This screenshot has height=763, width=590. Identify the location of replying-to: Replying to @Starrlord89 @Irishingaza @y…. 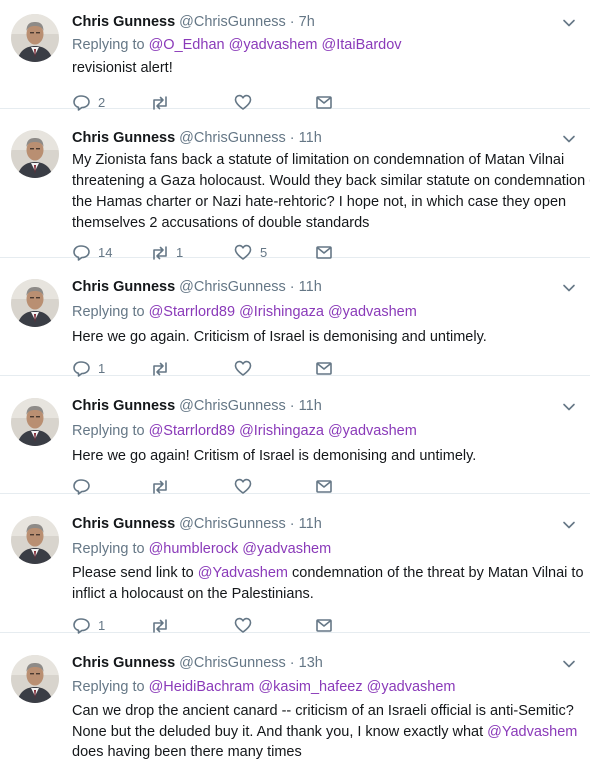
(323, 312).